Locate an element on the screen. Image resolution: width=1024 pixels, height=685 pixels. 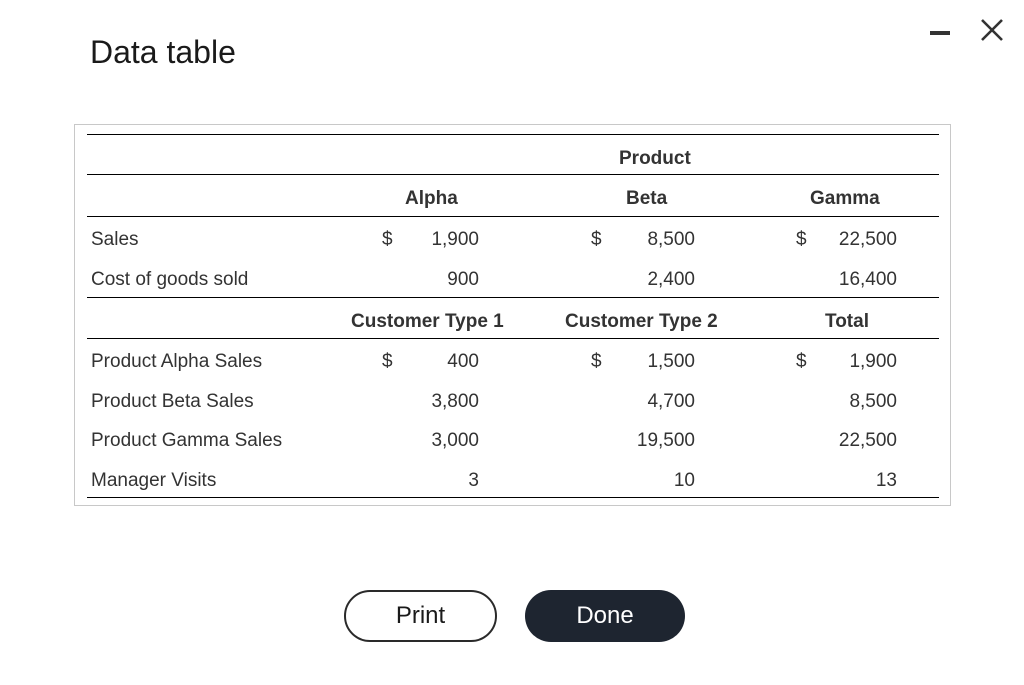
cell-cogs-alpha: 900 is located at coordinates (463, 279).